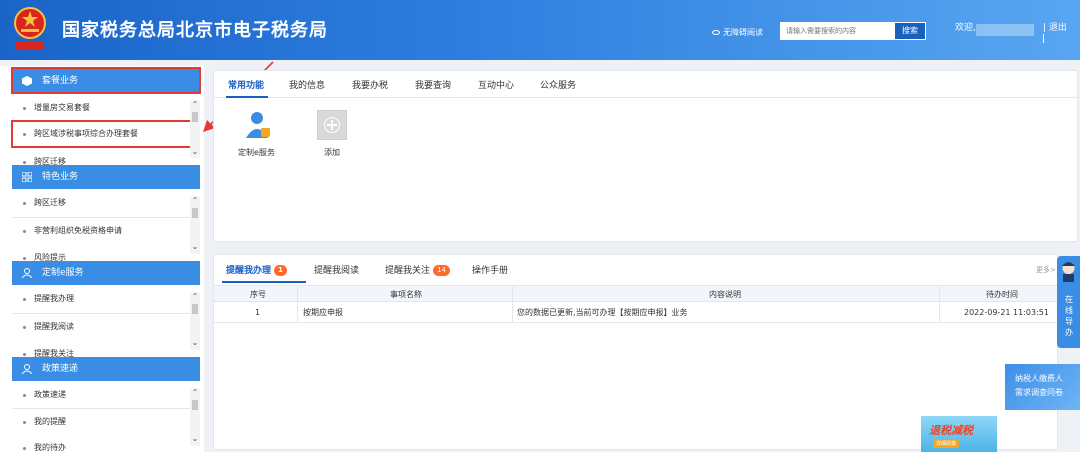 The height and width of the screenshot is (452, 1080). What do you see at coordinates (1069, 316) in the screenshot?
I see `guide-label: 在线导办` at bounding box center [1069, 316].